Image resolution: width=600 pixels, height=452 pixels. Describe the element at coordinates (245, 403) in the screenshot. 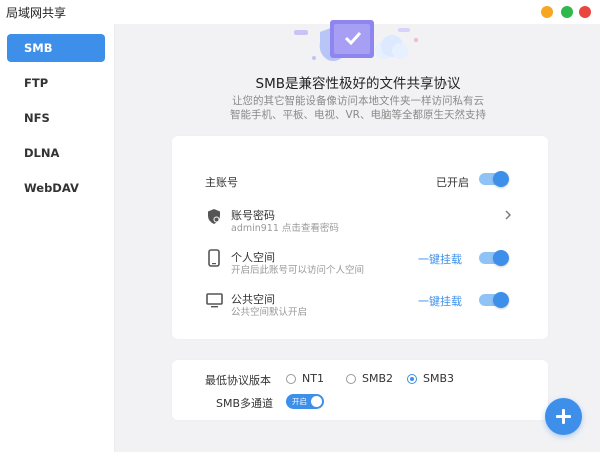

I see `multichannel-label: SMB多通道` at that location.